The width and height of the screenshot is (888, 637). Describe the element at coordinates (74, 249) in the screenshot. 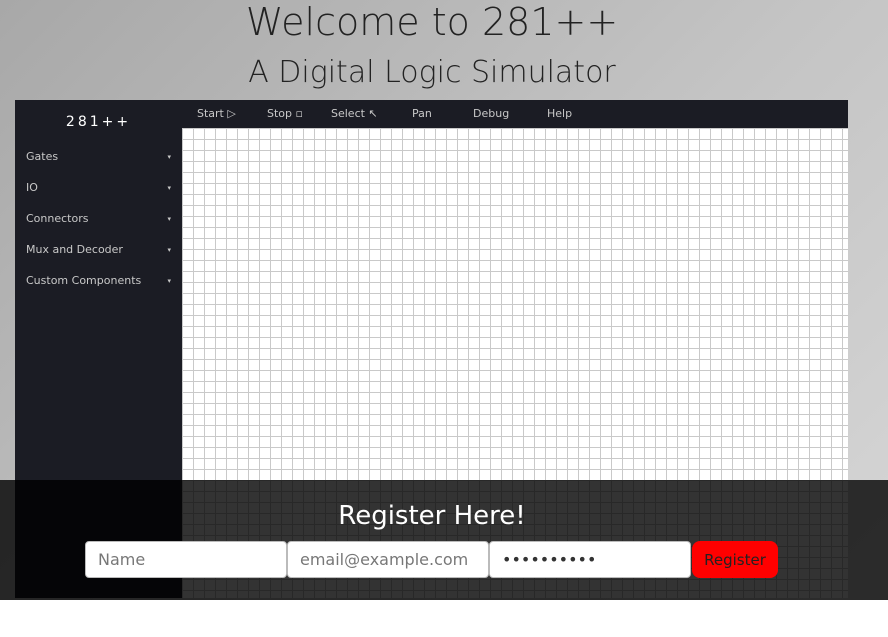

I see `sidebar-item-label: Mux and Decoder` at that location.